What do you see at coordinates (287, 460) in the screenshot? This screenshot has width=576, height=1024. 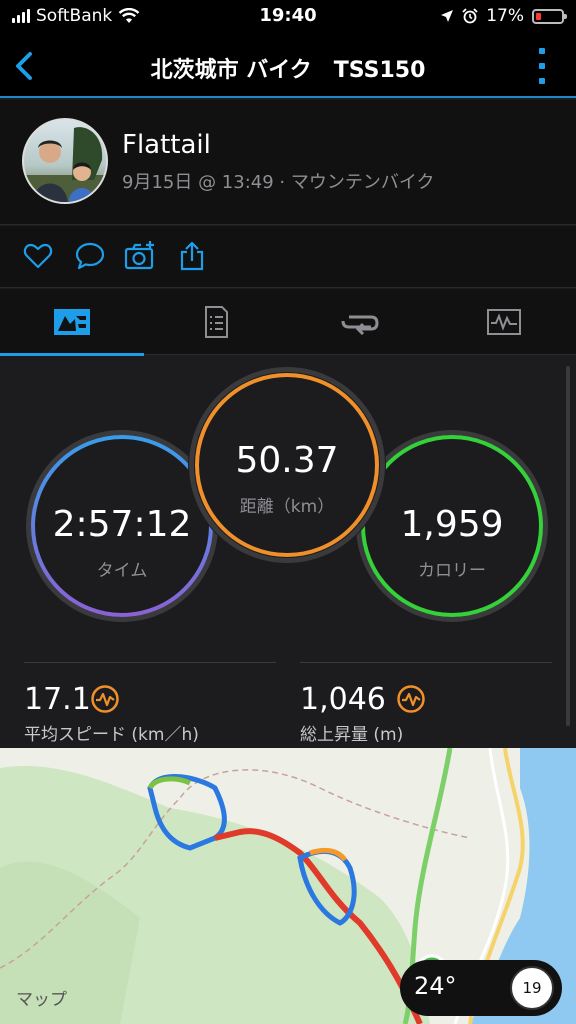 I see `distance-value: 50.37` at bounding box center [287, 460].